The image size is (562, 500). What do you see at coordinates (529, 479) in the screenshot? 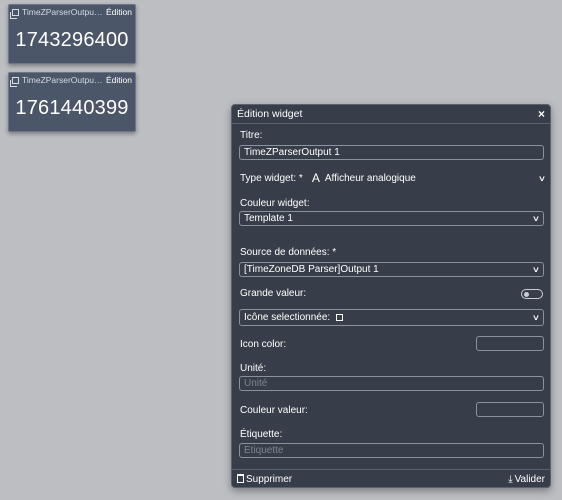
I see `valider-label: Valider` at bounding box center [529, 479].